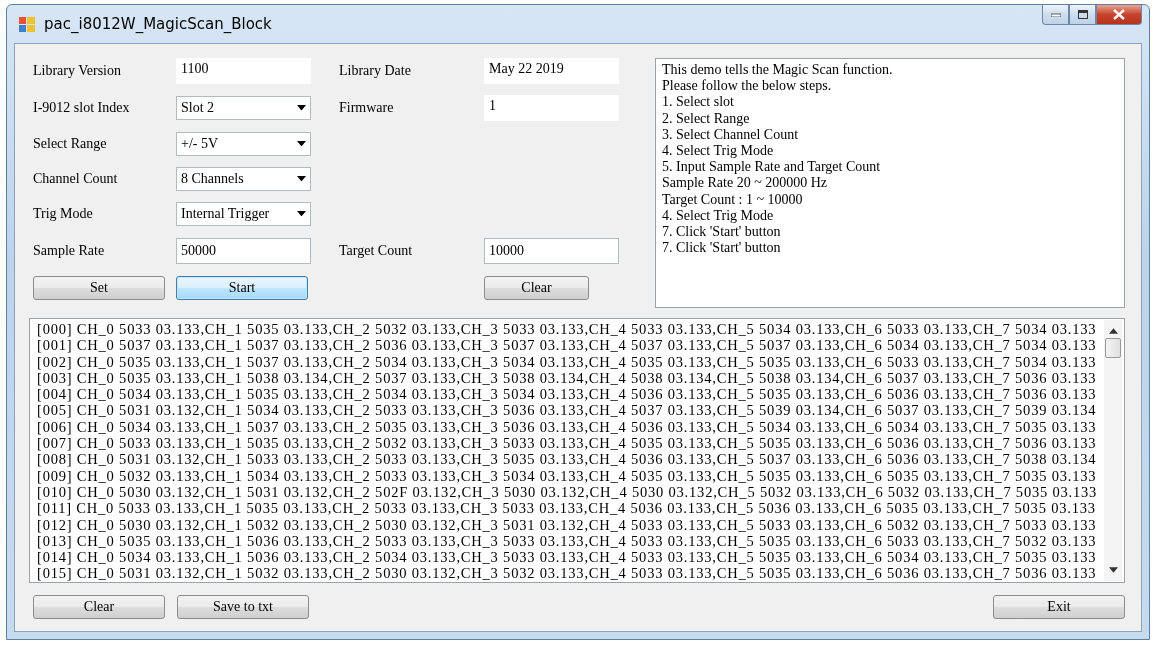 This screenshot has height=646, width=1156. I want to click on input-field: 10000, so click(551, 251).